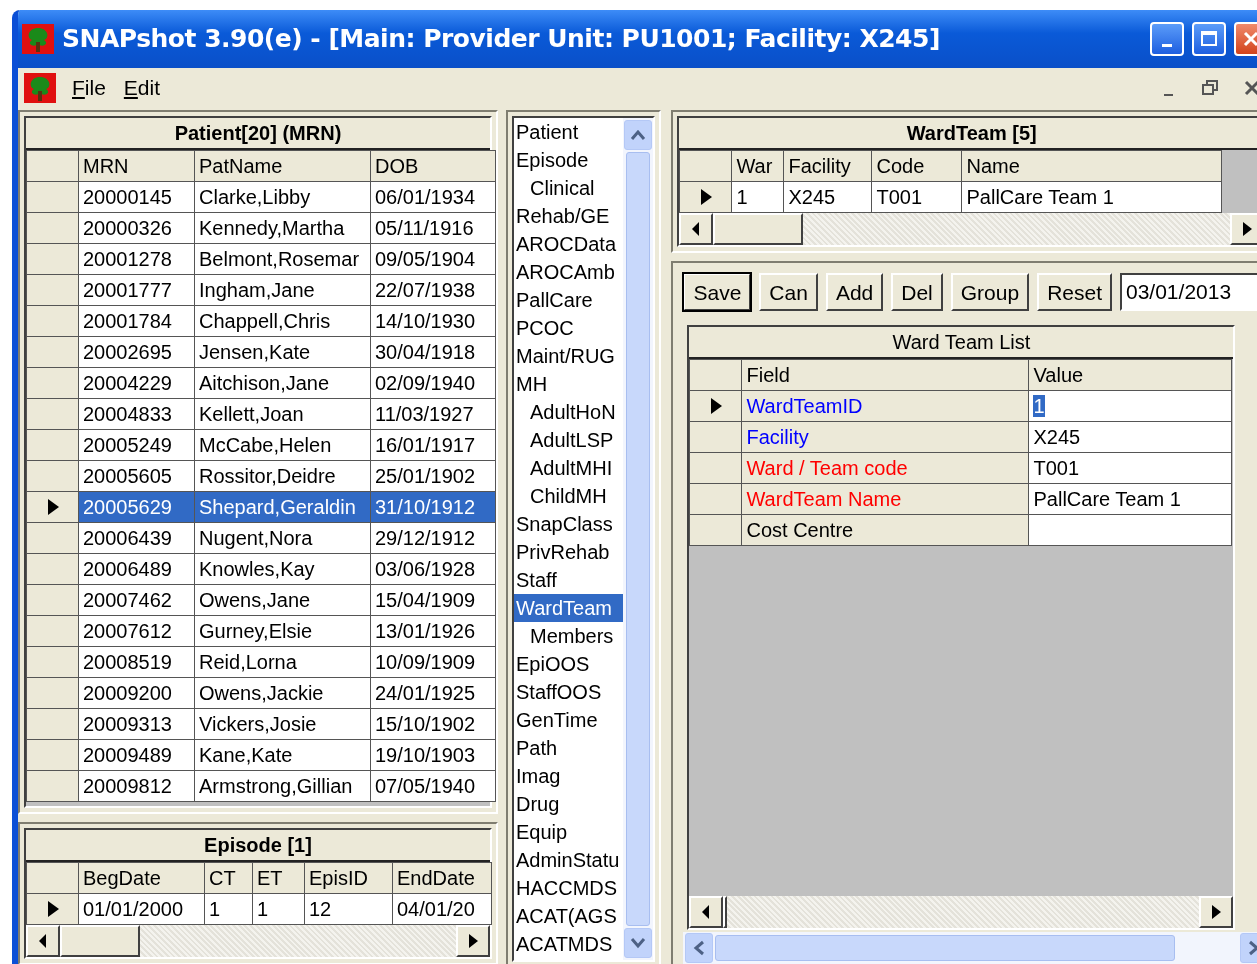 The width and height of the screenshot is (1257, 964). What do you see at coordinates (569, 664) in the screenshot?
I see `nav-list-item: EpiOOS` at bounding box center [569, 664].